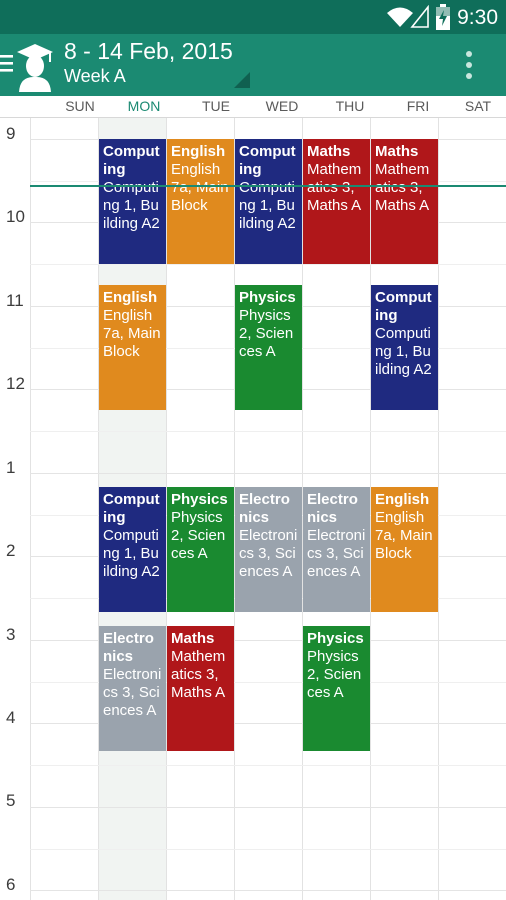 The width and height of the screenshot is (506, 900). Describe the element at coordinates (35, 67) in the screenshot. I see `student-logo-icon` at that location.